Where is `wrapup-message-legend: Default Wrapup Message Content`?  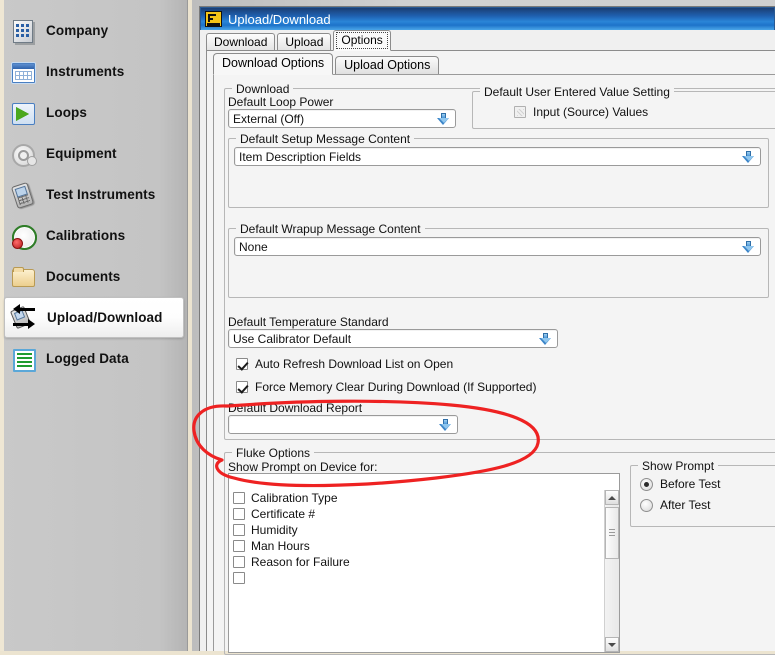
wrapup-message-legend: Default Wrapup Message Content is located at coordinates (330, 229).